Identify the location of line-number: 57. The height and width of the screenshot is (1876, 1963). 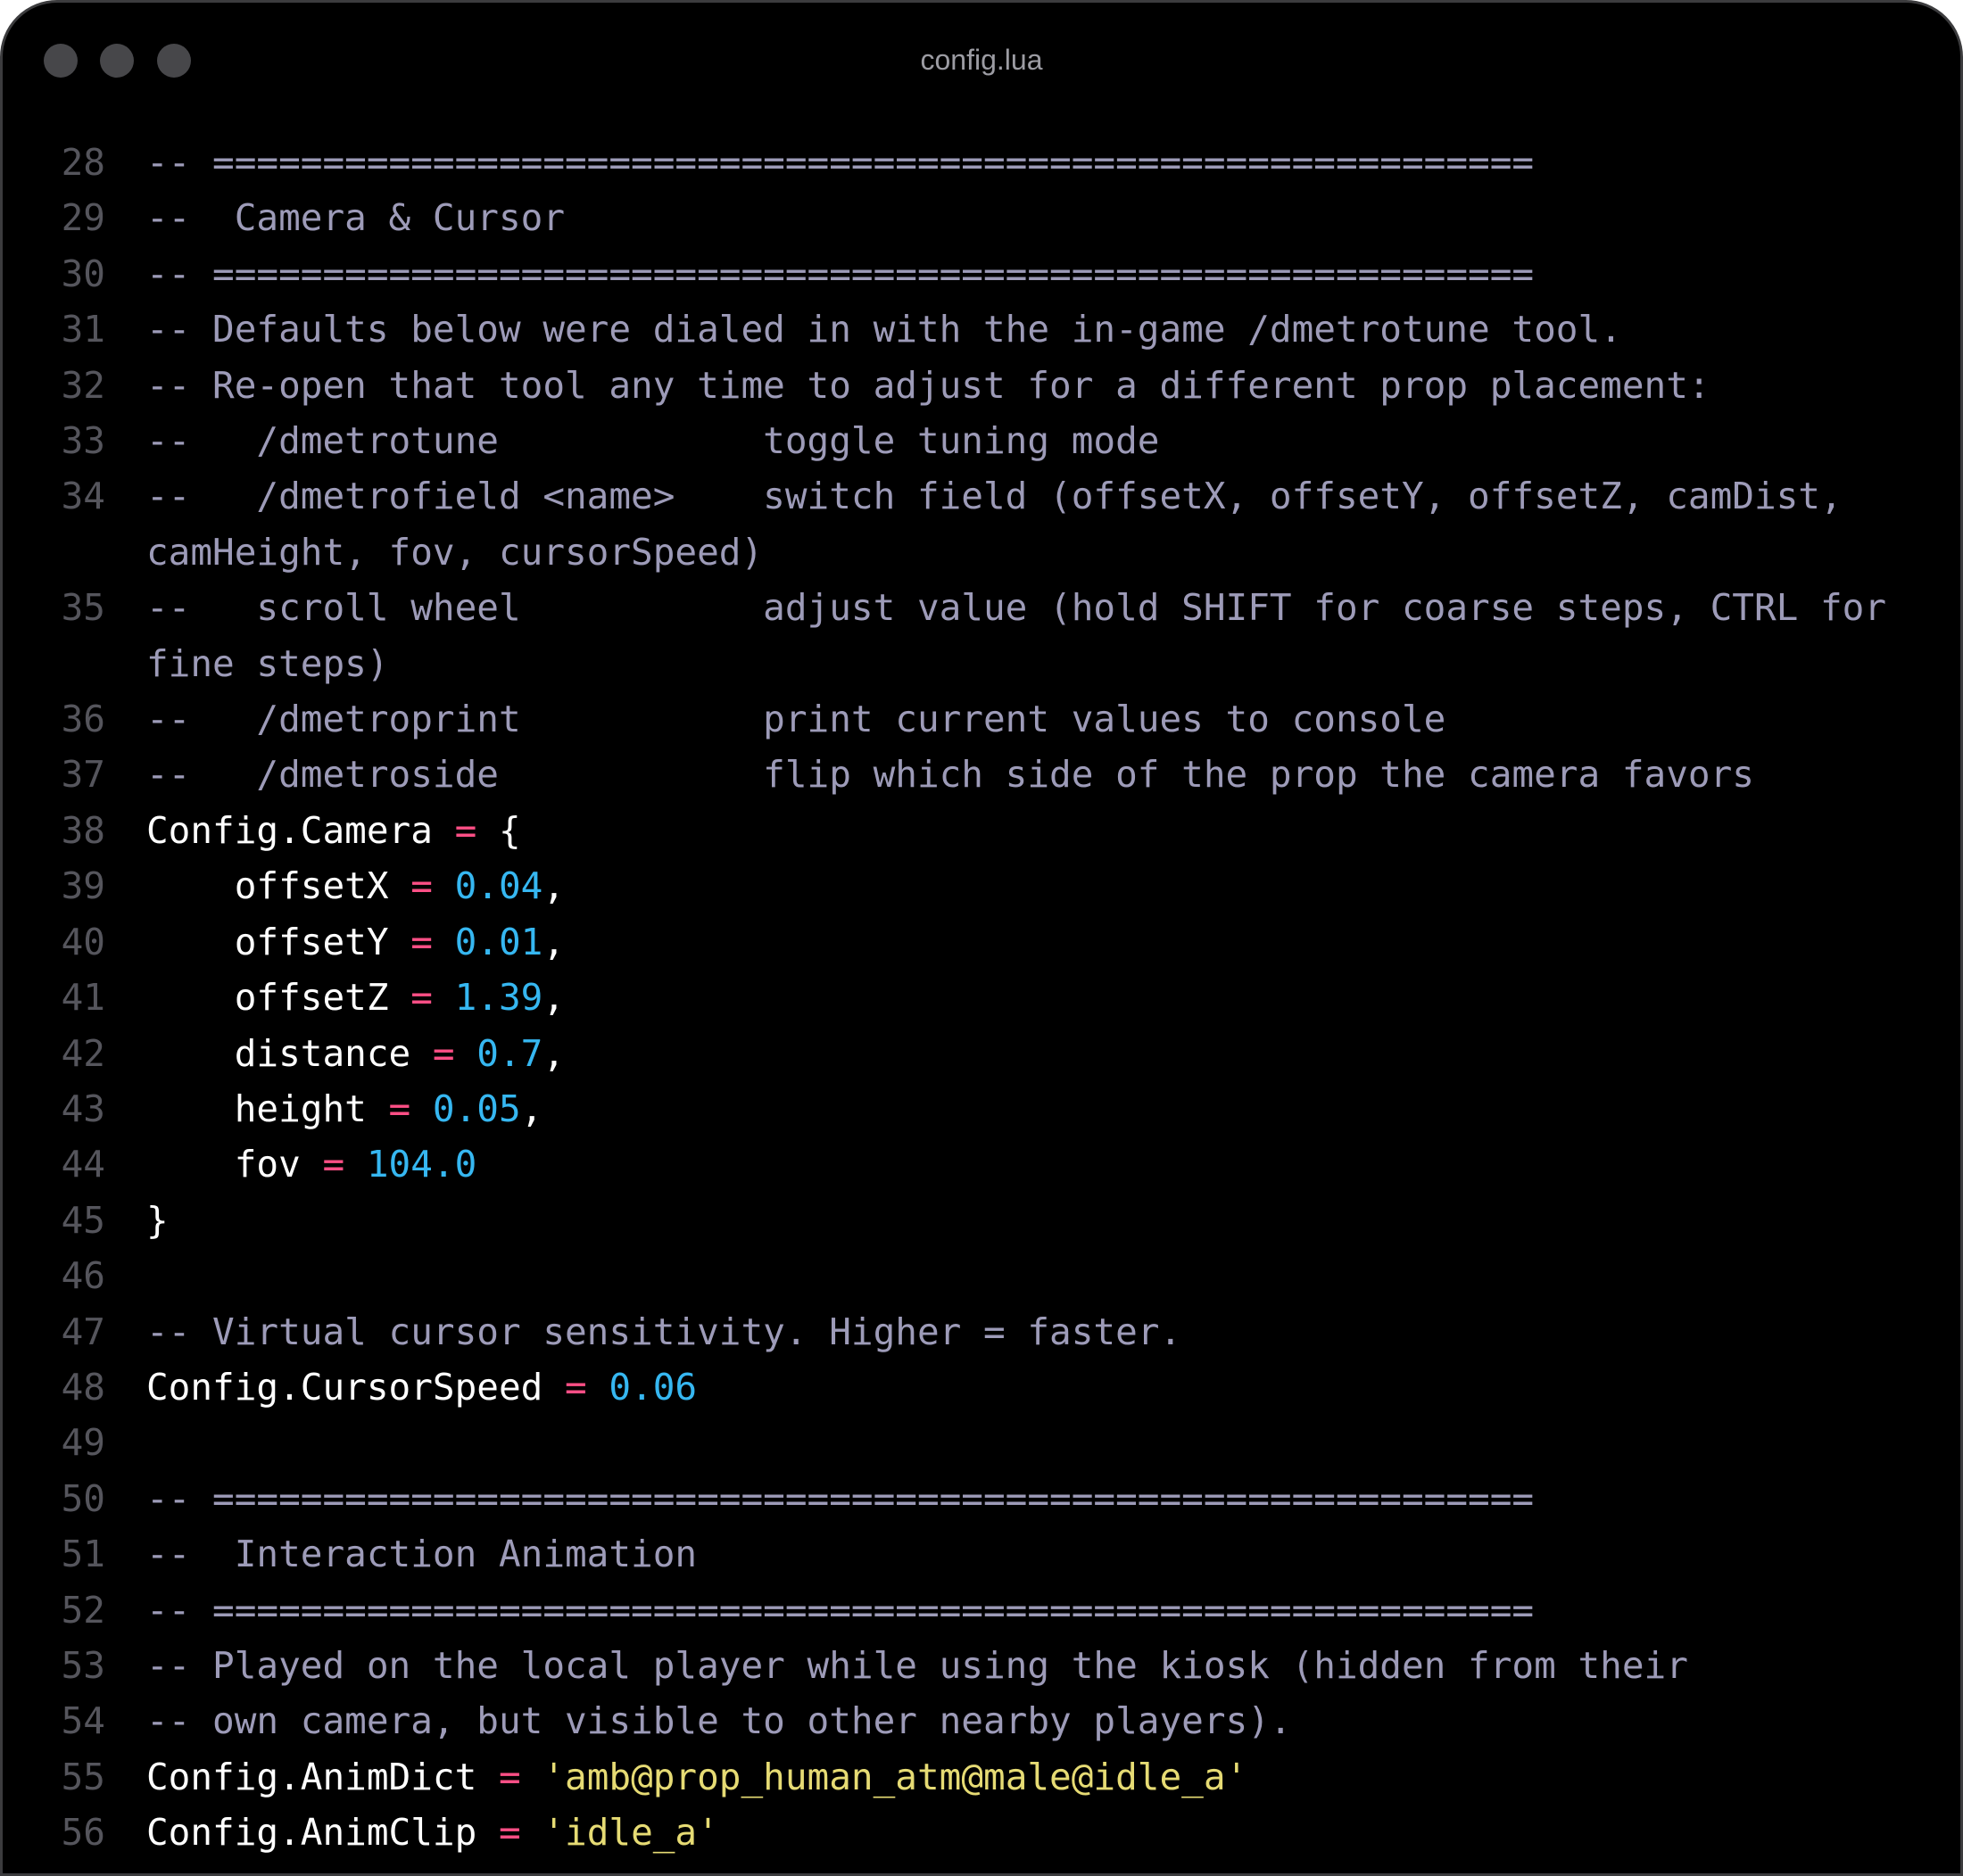
(54, 1867).